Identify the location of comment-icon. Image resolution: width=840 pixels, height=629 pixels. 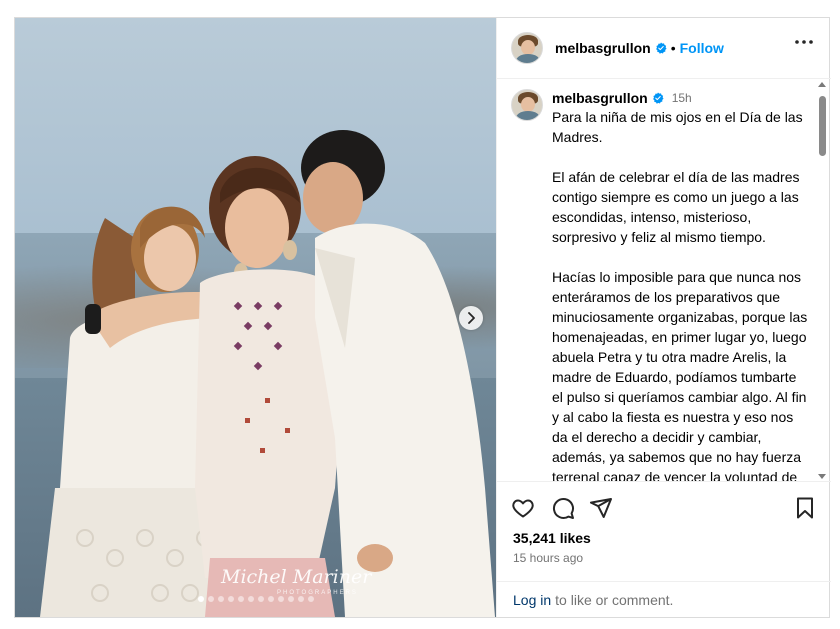
(563, 508).